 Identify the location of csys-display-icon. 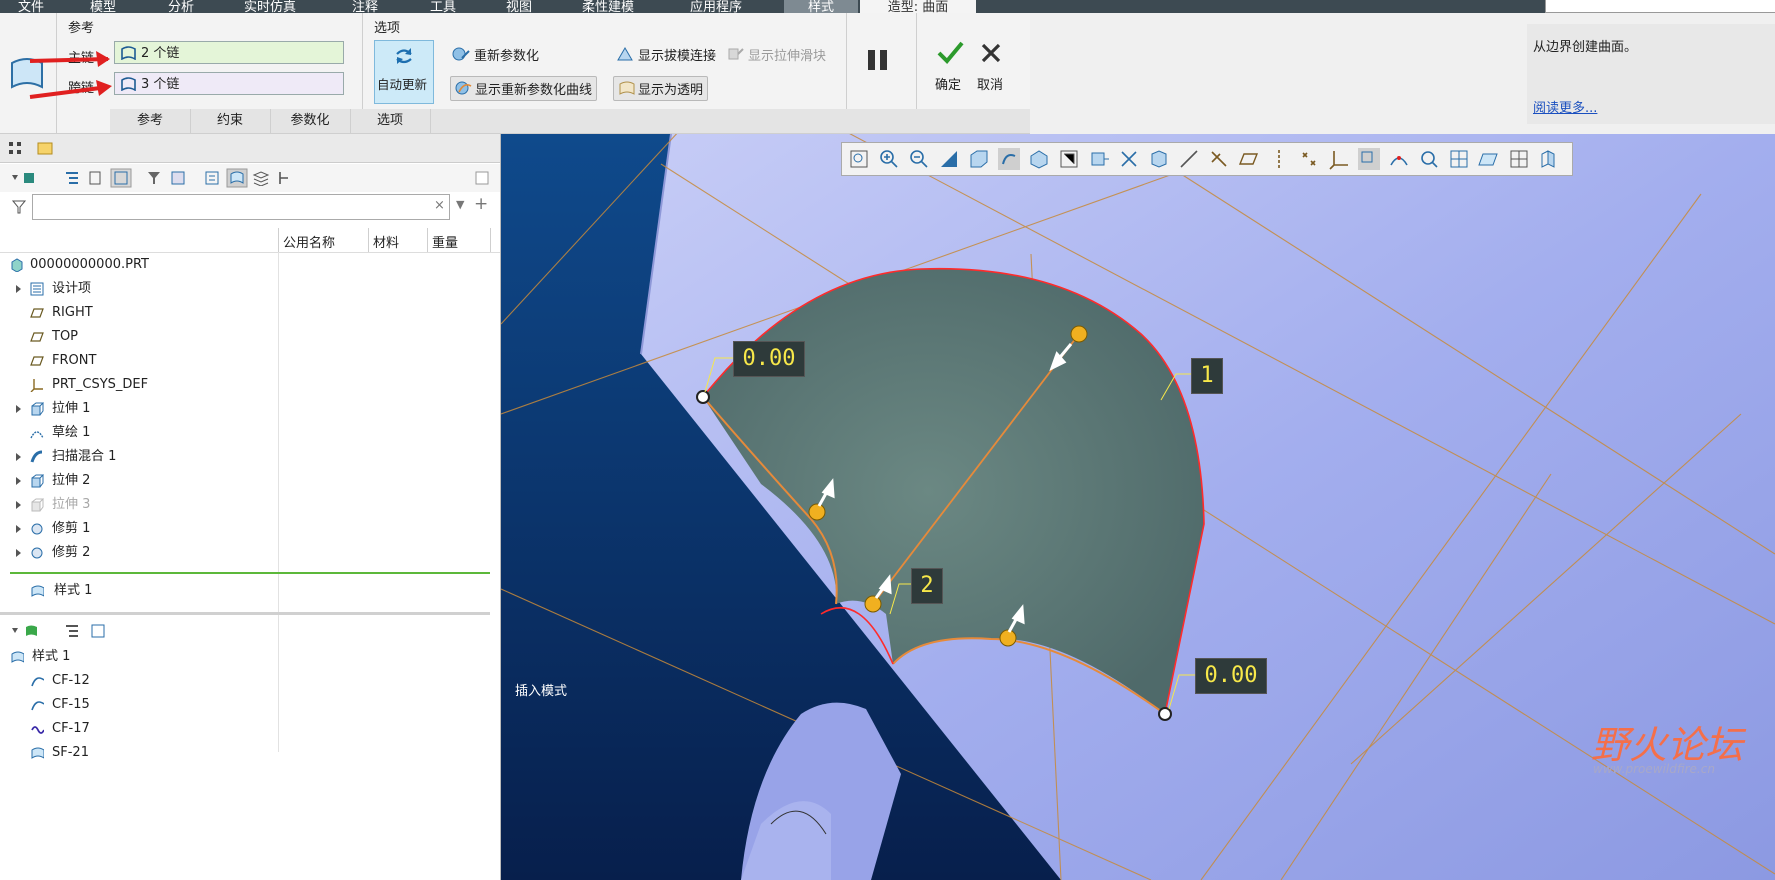
(1339, 159).